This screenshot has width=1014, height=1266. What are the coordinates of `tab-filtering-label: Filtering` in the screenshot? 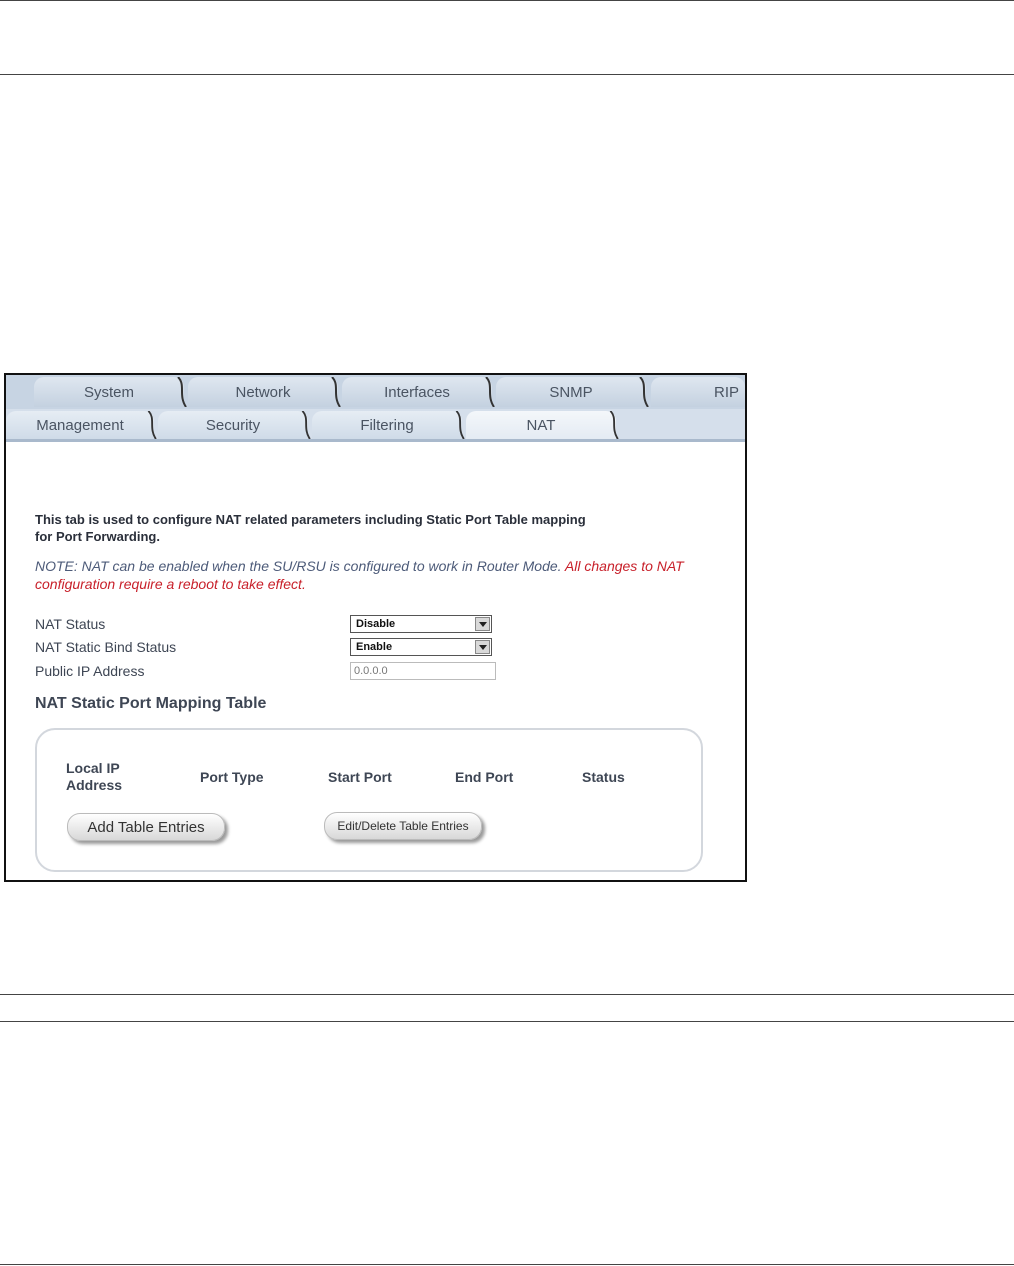 It's located at (387, 425).